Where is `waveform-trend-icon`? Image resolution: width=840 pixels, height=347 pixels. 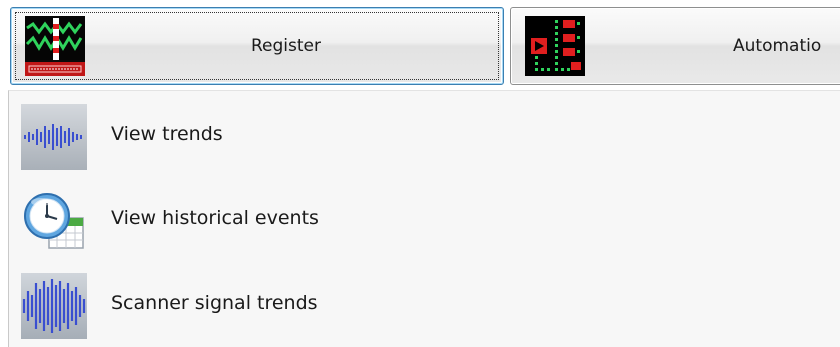
waveform-trend-icon is located at coordinates (54, 137).